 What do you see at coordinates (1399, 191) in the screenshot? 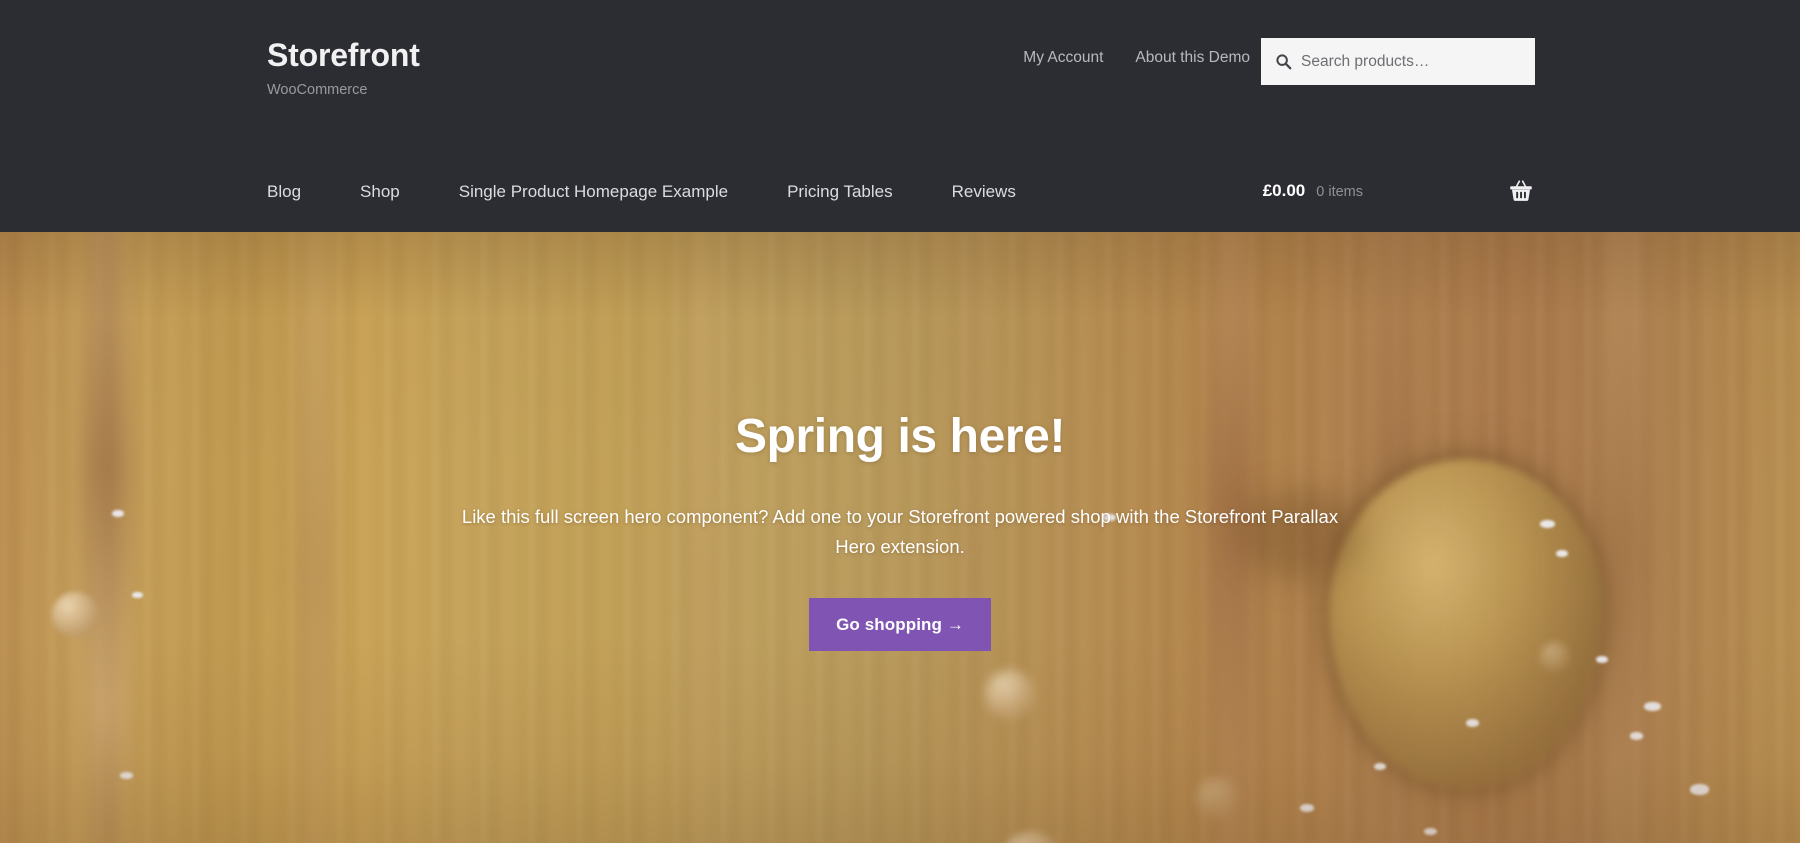
I see `cart-area: £0.00 0 items` at bounding box center [1399, 191].